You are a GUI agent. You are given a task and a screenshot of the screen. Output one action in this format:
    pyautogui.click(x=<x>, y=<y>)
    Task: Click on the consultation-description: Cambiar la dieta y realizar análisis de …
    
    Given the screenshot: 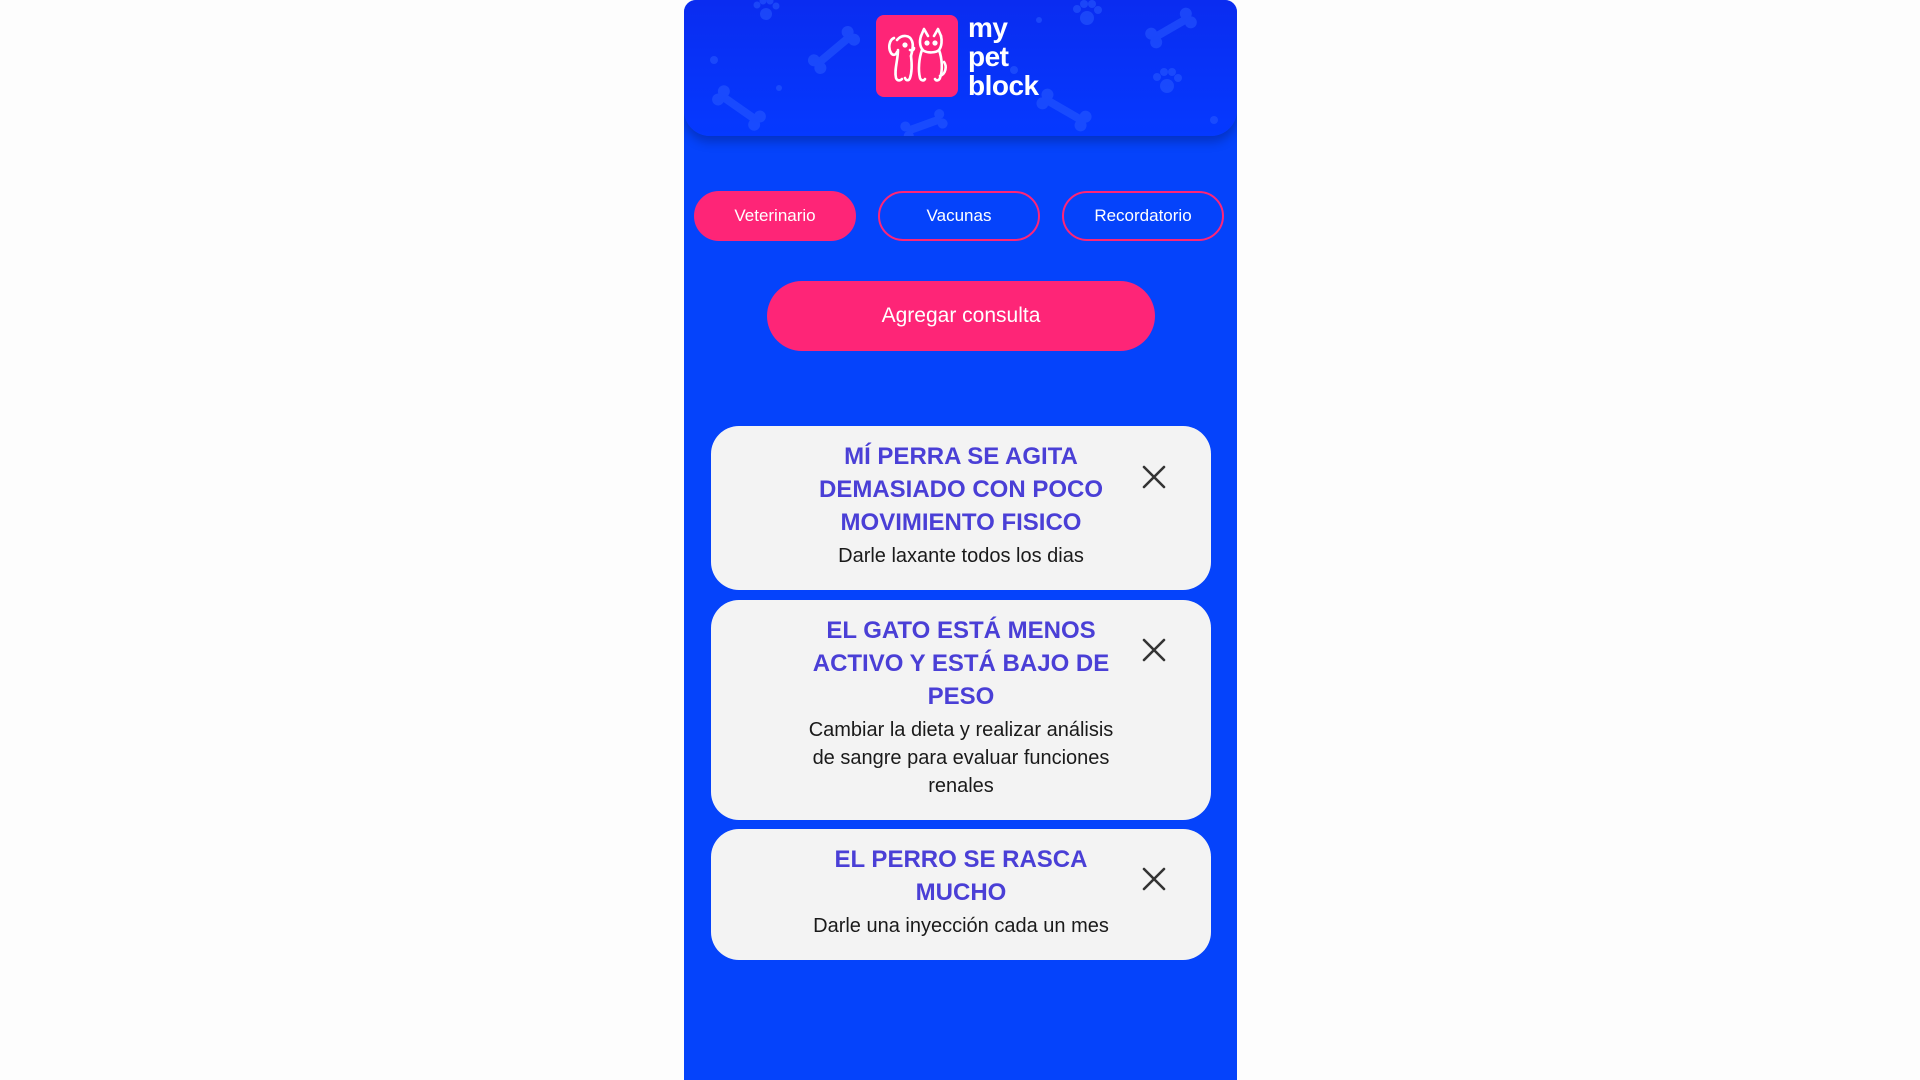 What is the action you would take?
    pyautogui.click(x=961, y=758)
    